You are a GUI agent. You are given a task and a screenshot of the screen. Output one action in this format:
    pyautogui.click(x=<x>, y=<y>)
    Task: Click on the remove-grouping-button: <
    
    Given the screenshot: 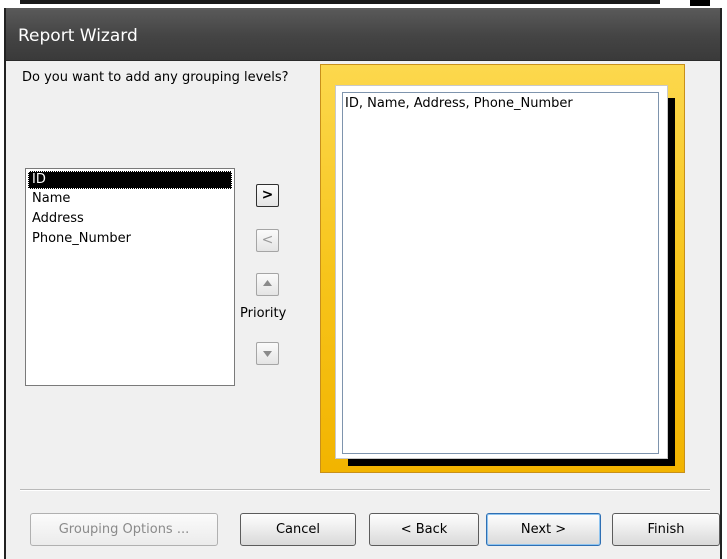 What is the action you would take?
    pyautogui.click(x=267, y=240)
    